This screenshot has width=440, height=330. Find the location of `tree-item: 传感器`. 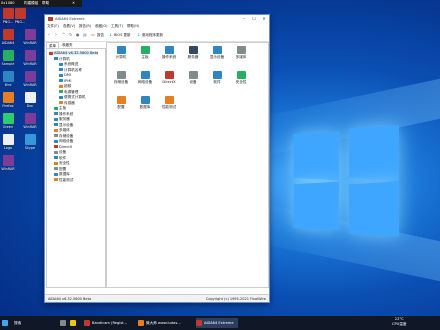

tree-item: 传感器 is located at coordinates (67, 103).